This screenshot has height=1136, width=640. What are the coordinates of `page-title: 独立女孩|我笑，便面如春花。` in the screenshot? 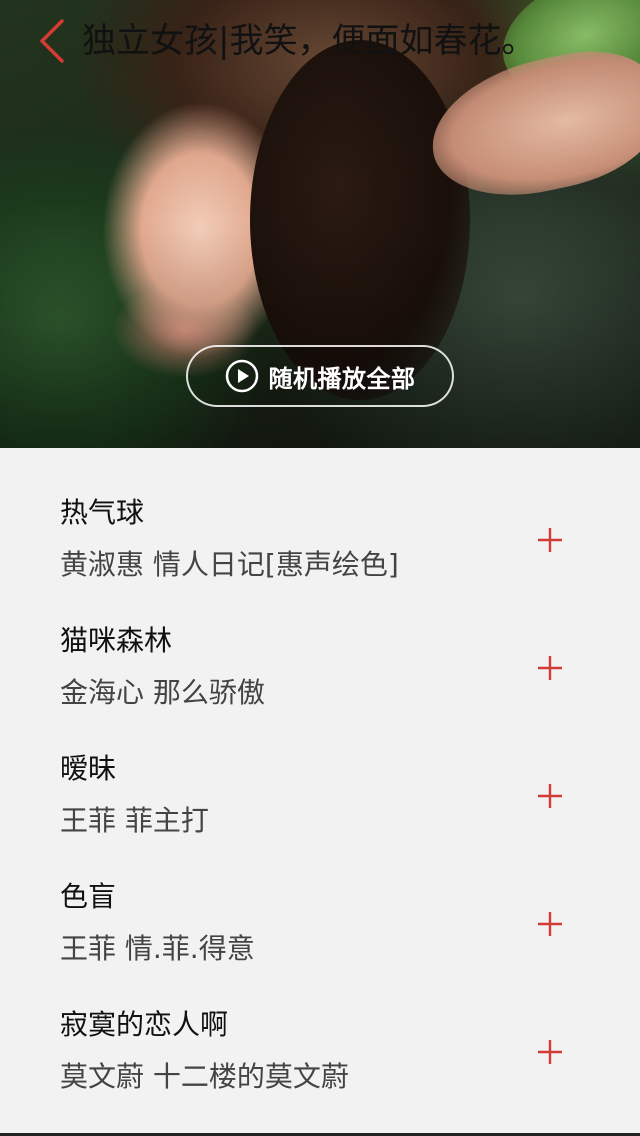 It's located at (309, 41).